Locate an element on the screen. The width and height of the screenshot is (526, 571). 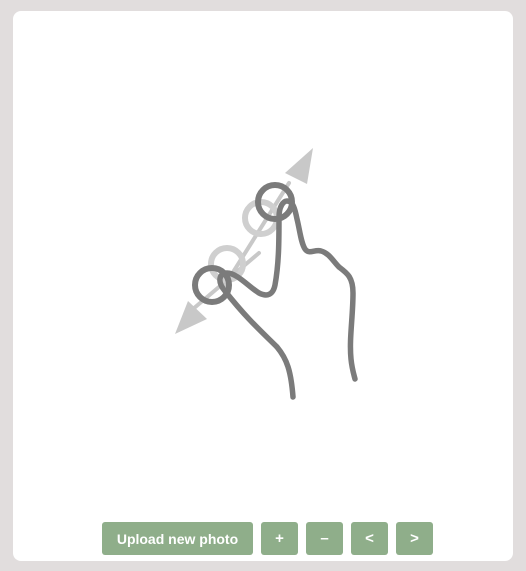
photo-toolbar: Upload new photo + – < > is located at coordinates (267, 538).